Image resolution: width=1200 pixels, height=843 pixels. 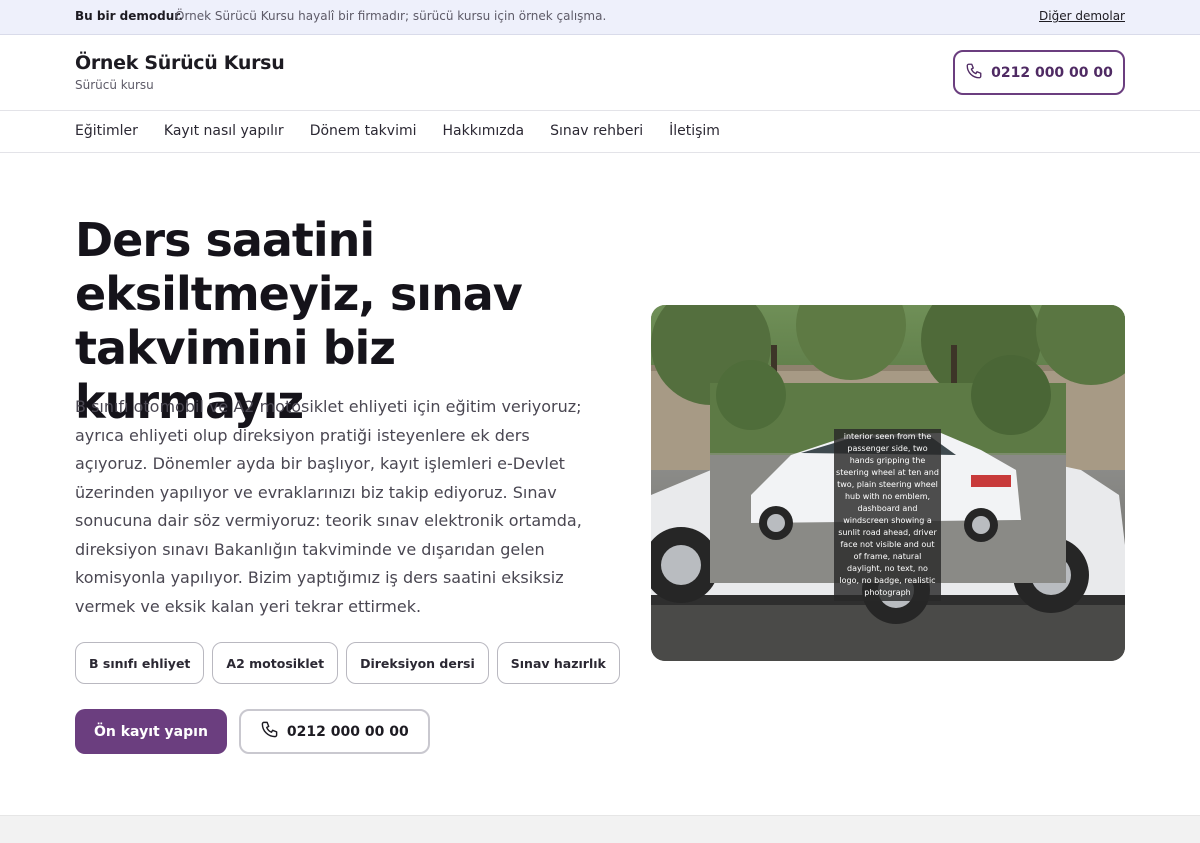 What do you see at coordinates (347, 731) in the screenshot?
I see `call-button-number: 0212 000 00 00` at bounding box center [347, 731].